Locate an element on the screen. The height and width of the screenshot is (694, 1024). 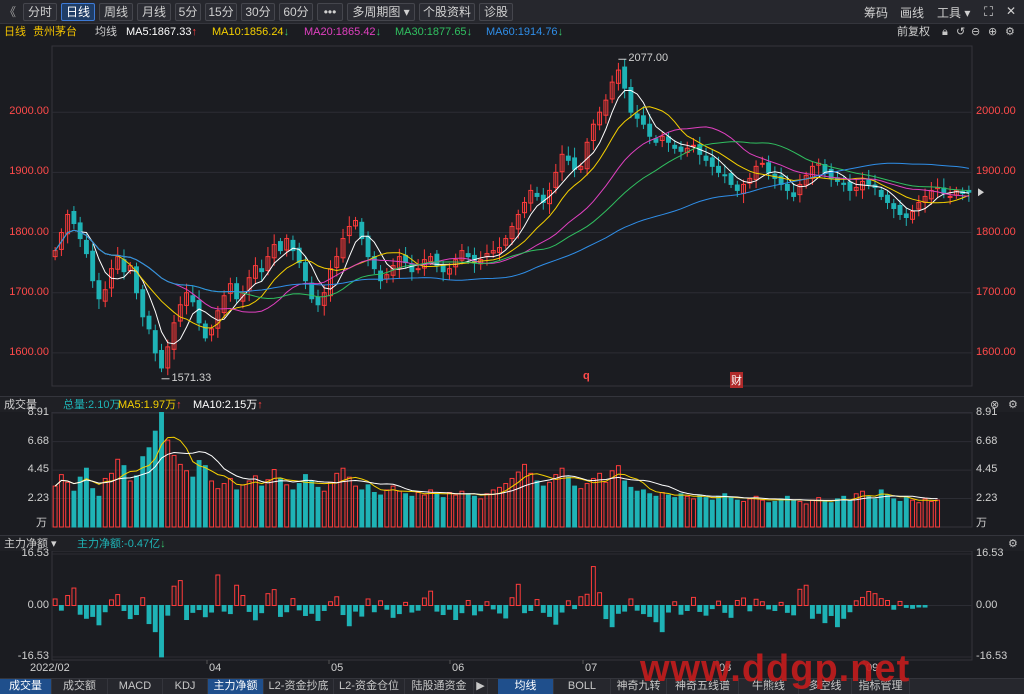
collapse-panel-icon: 《 is located at coordinates (10, 11).